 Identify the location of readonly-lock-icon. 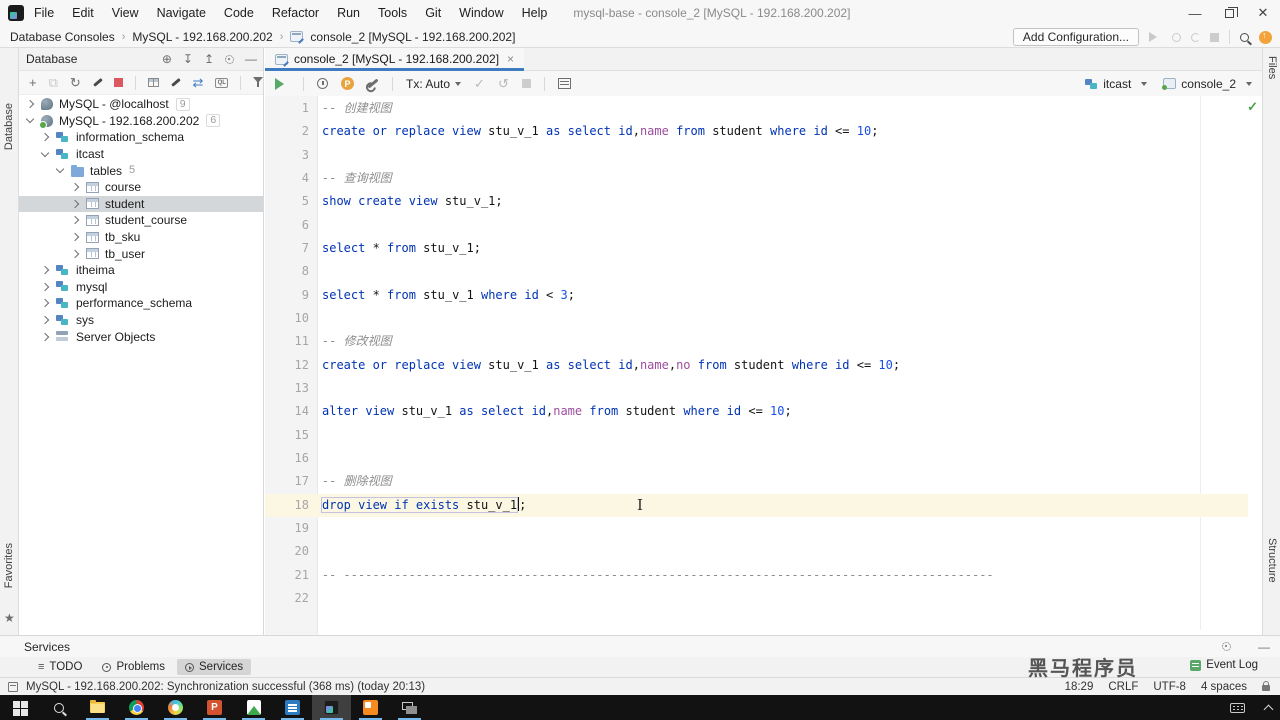
(1266, 686).